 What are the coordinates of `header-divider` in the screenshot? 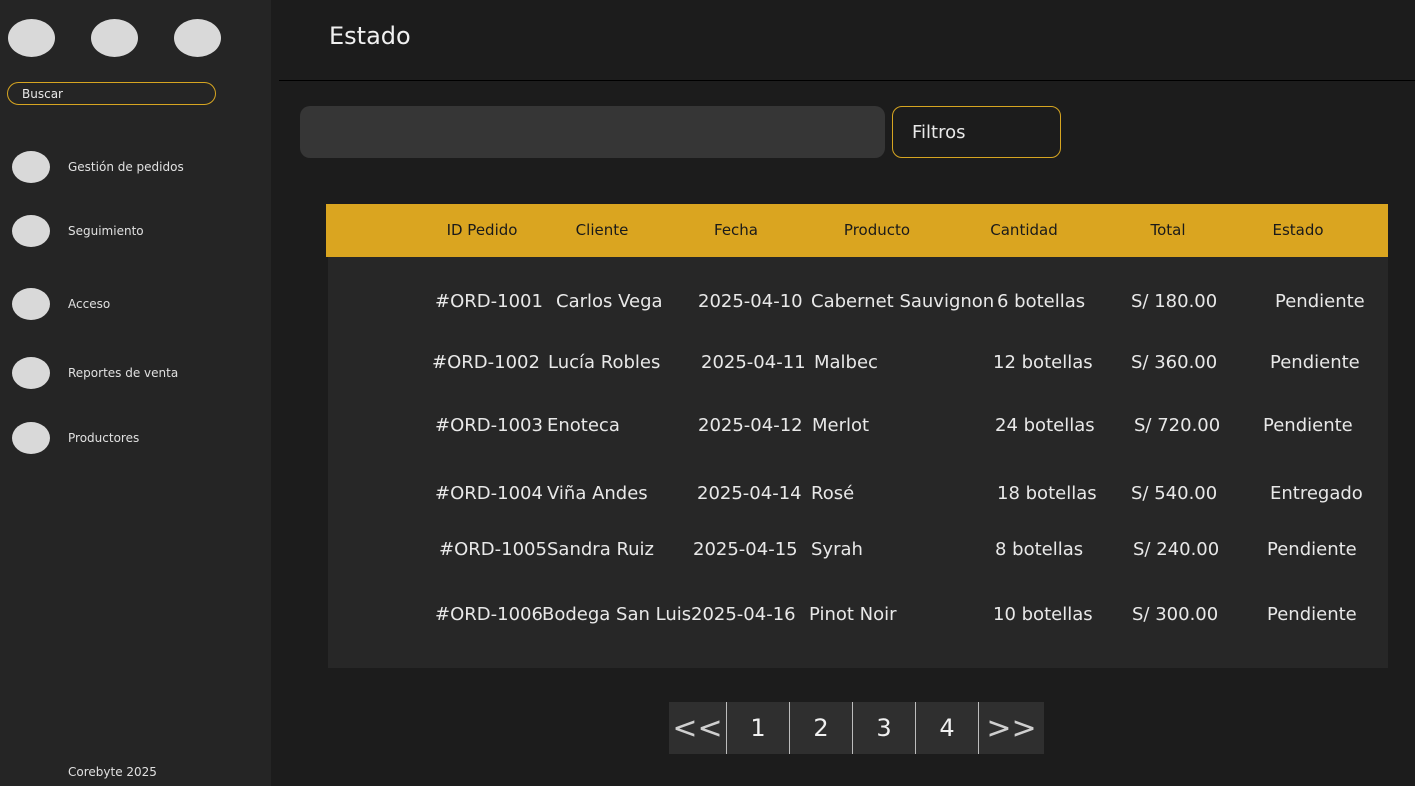 It's located at (847, 80).